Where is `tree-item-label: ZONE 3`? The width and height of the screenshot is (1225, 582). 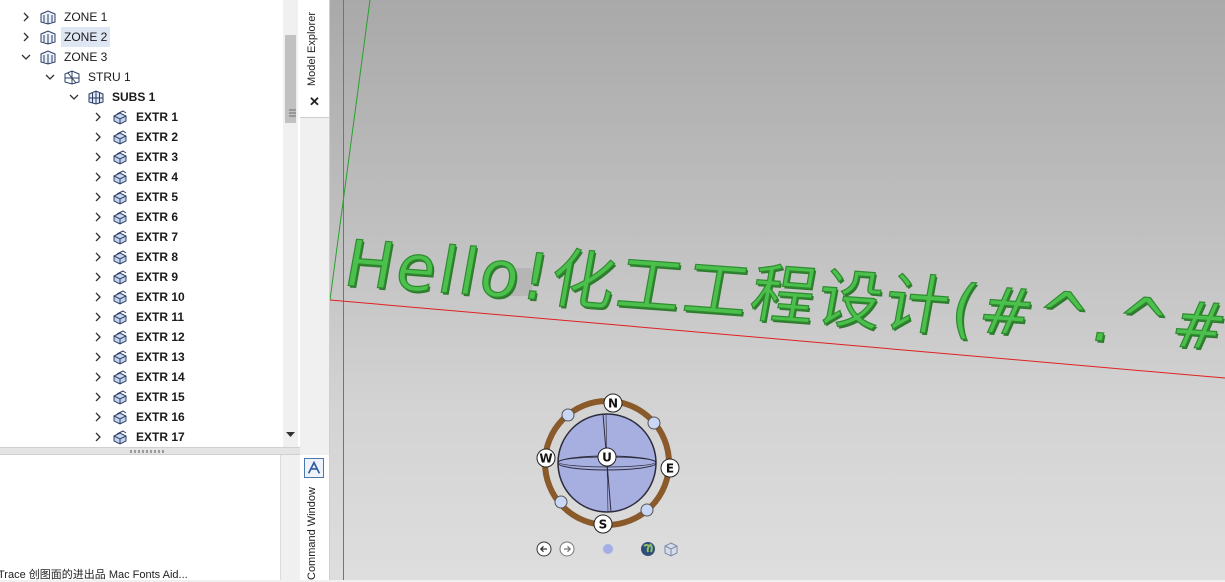
tree-item-label: ZONE 3 is located at coordinates (86, 57).